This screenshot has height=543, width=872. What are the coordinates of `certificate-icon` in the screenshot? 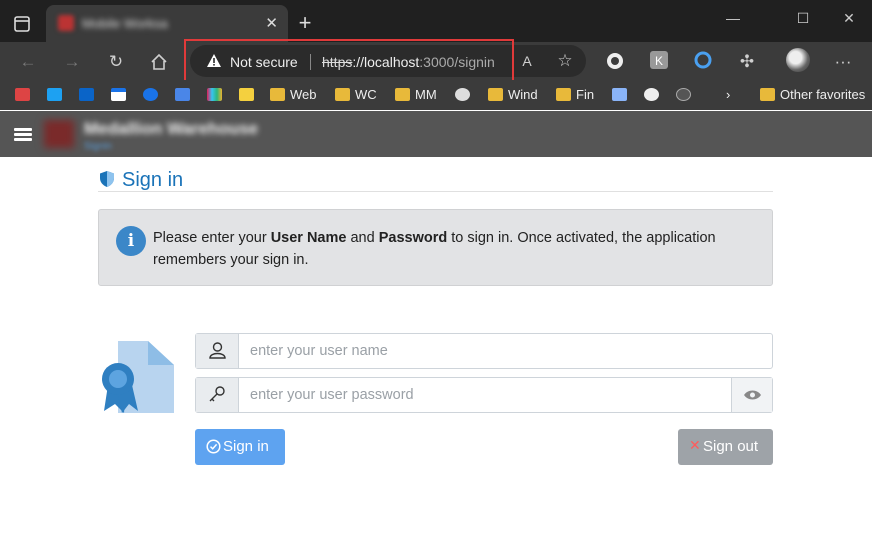 It's located at (138, 377).